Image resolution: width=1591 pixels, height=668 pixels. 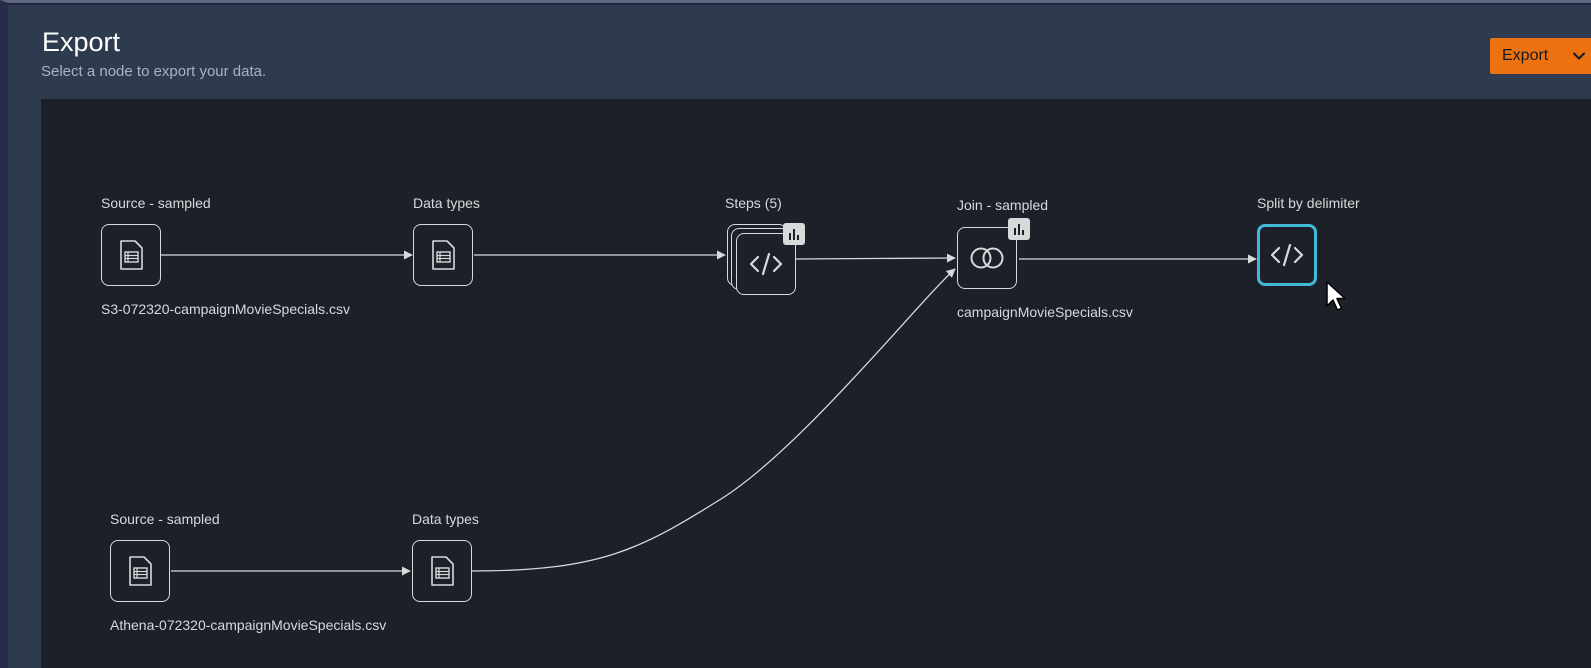 What do you see at coordinates (875, 258) in the screenshot?
I see `edge-steps-join` at bounding box center [875, 258].